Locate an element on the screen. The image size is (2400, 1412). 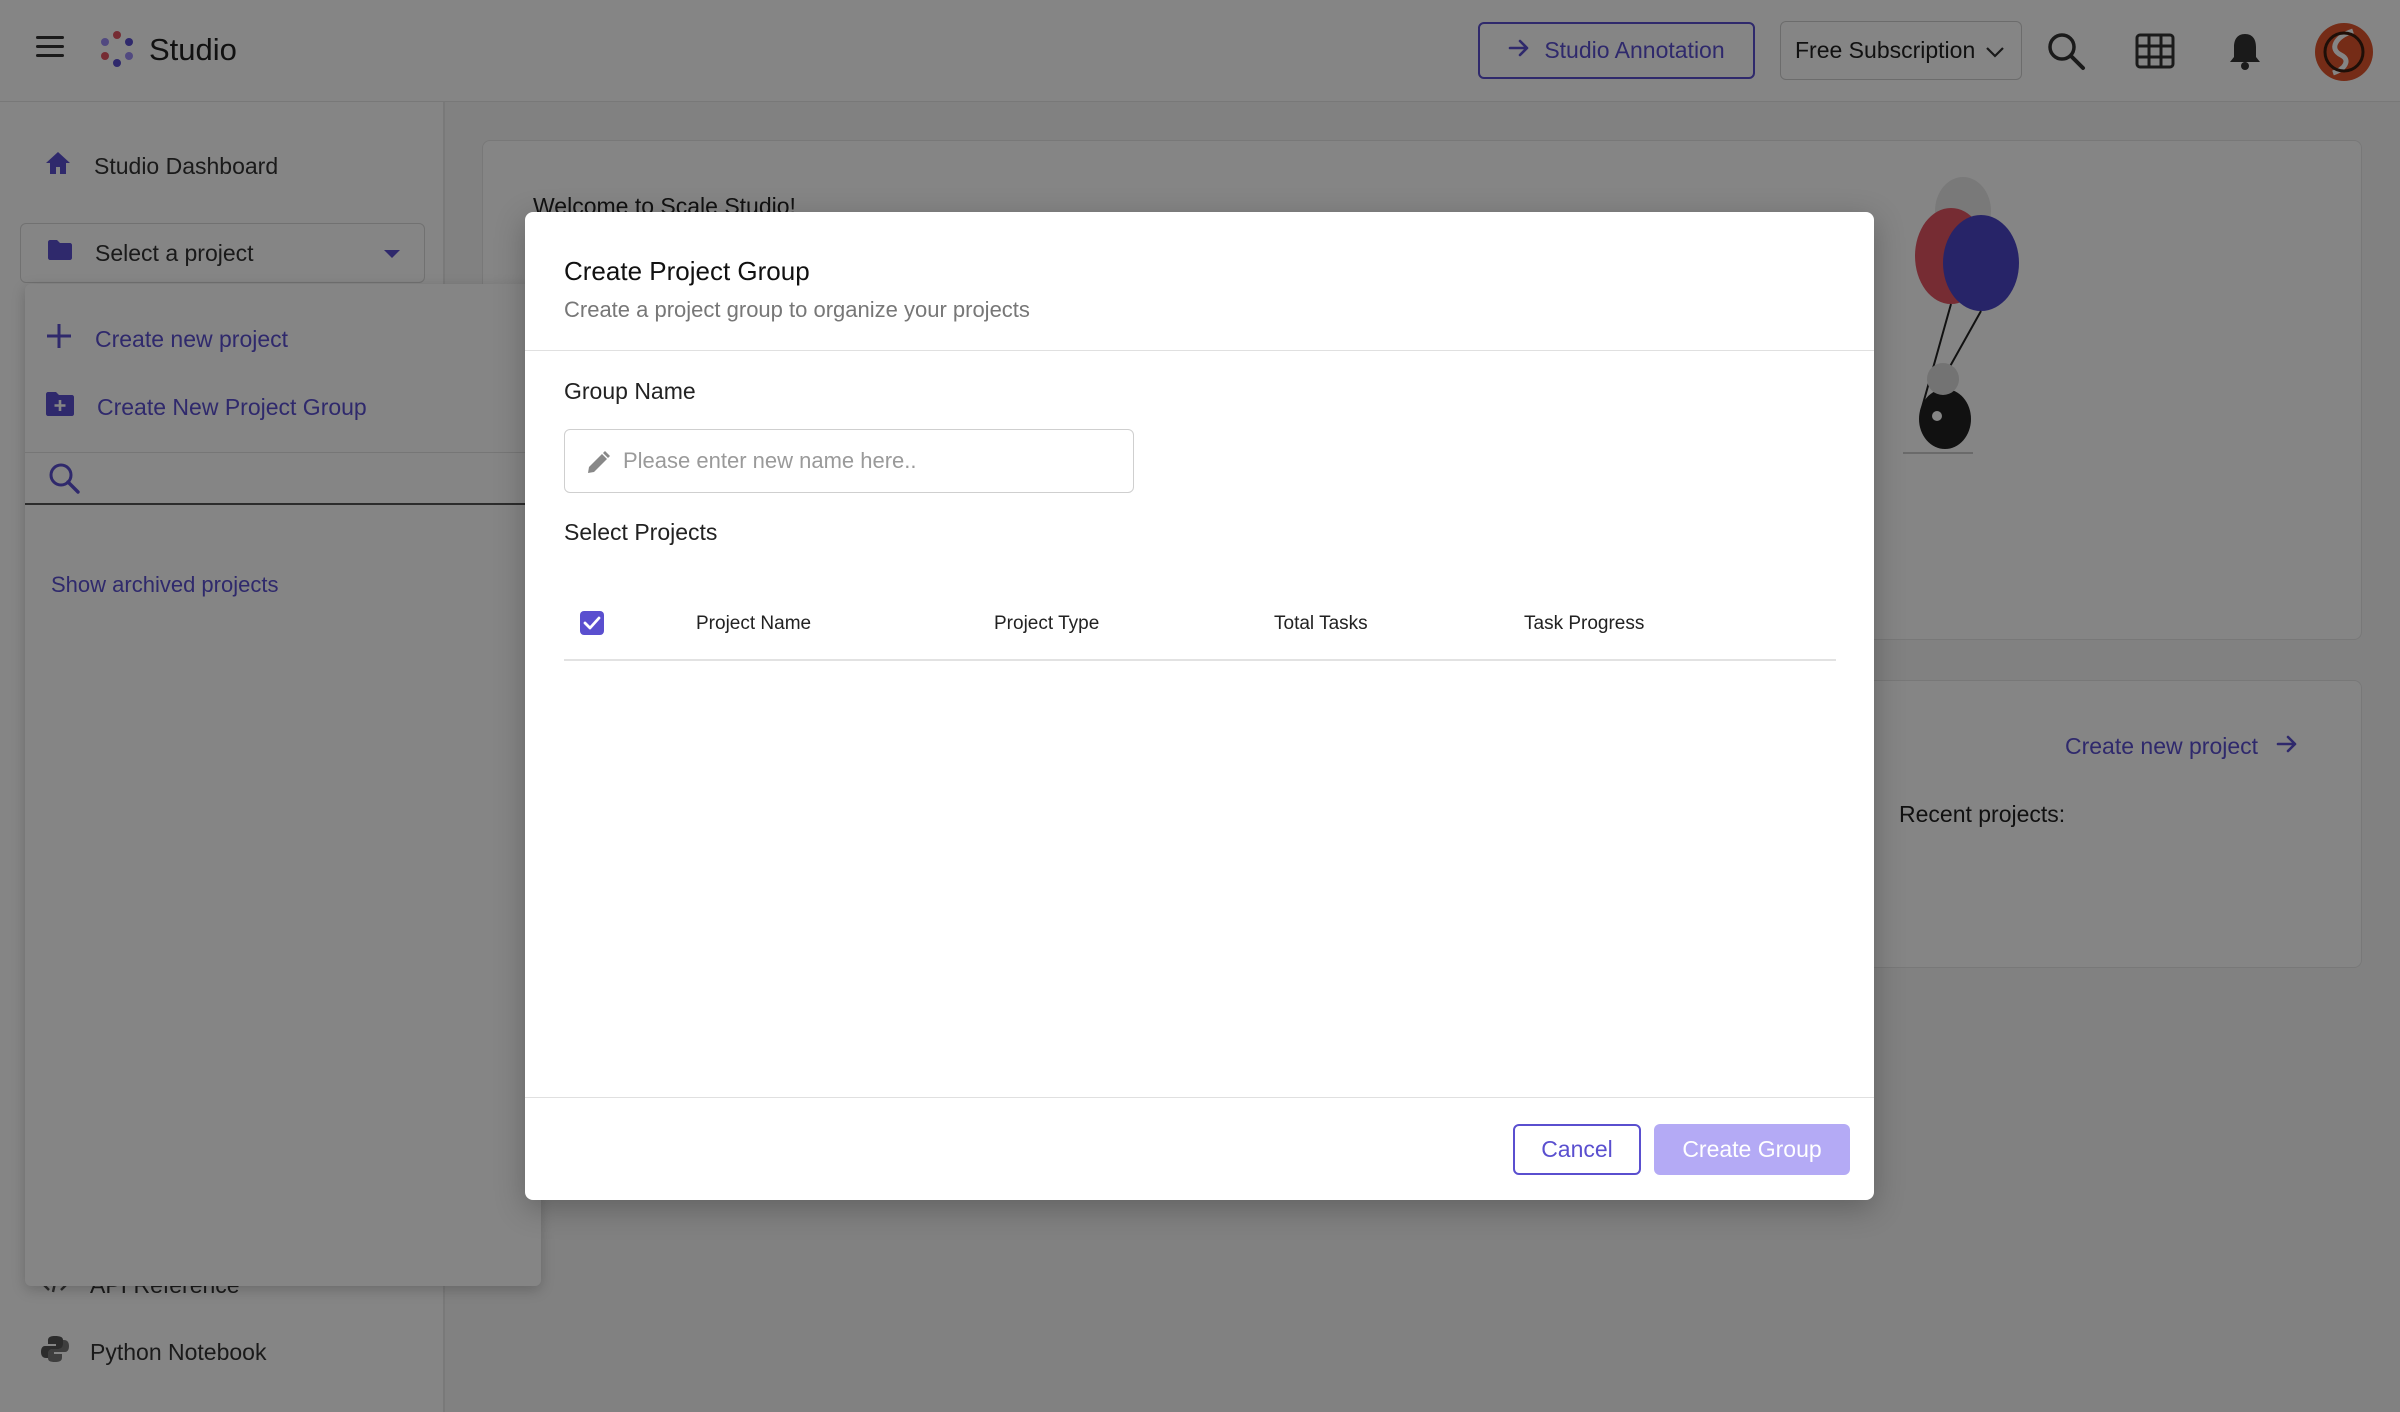
column-total-tasks: Total Tasks is located at coordinates (1321, 624).